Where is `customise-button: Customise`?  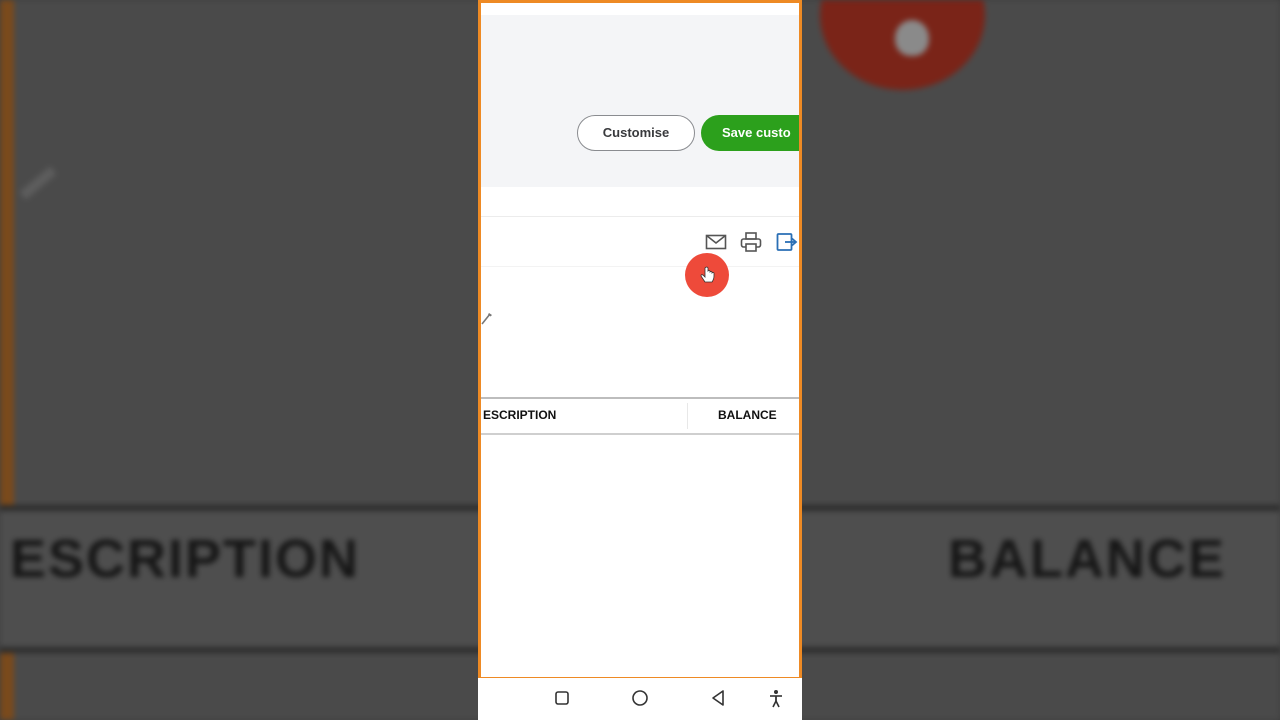
customise-button: Customise is located at coordinates (636, 133).